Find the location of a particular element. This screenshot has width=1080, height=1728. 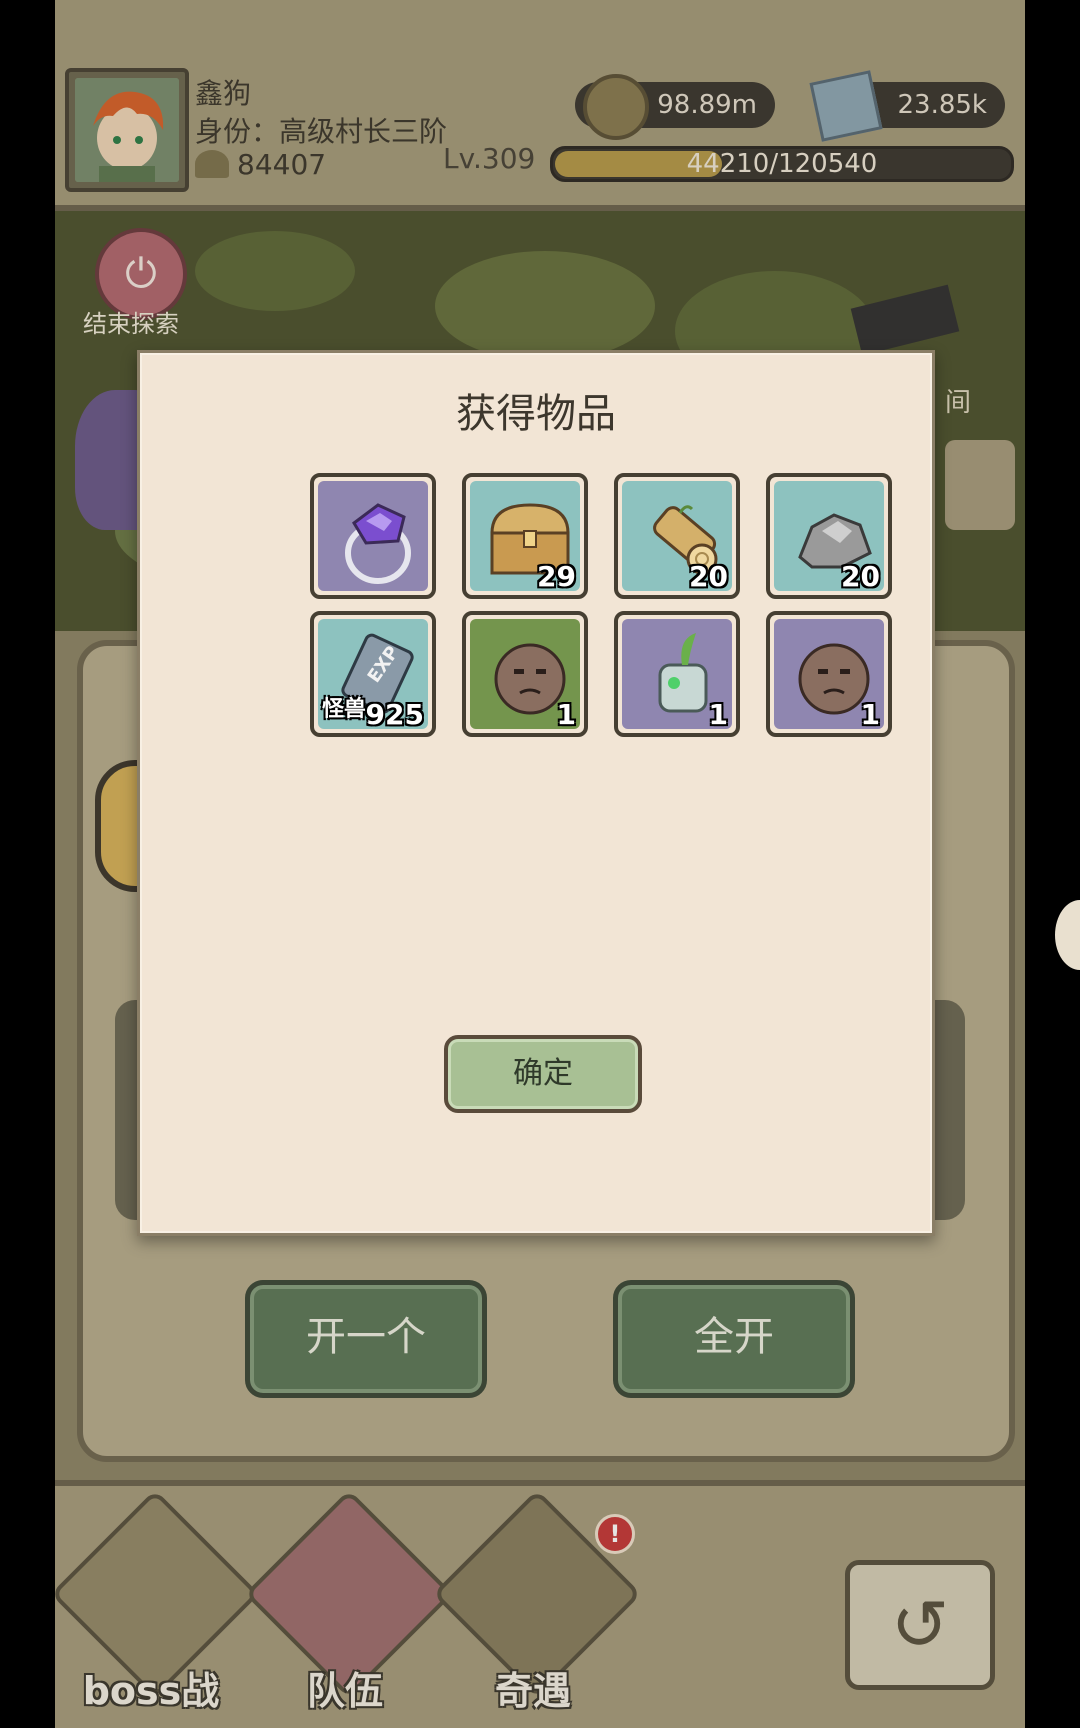

item-count: 29 is located at coordinates (556, 576).